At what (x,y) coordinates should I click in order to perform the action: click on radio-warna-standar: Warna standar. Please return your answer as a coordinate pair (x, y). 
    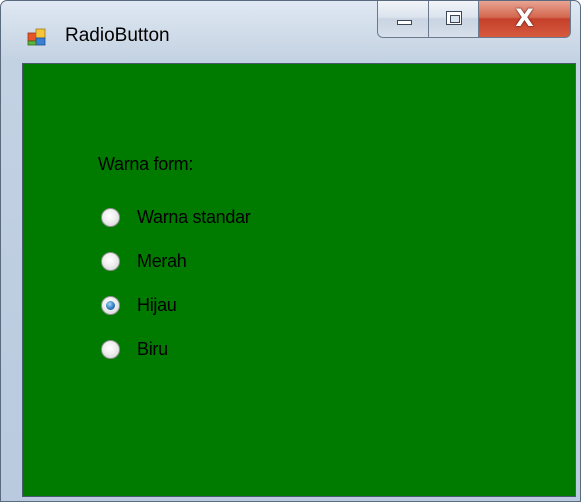
    Looking at the image, I should click on (176, 217).